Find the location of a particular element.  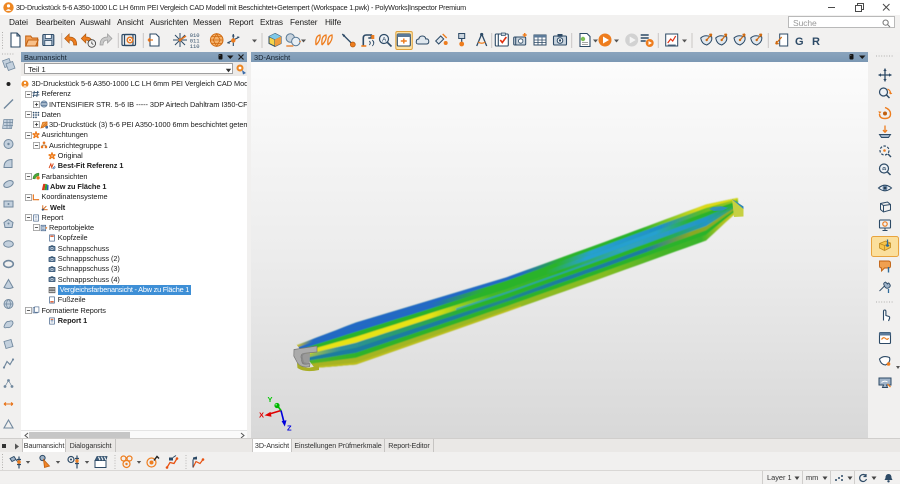

svg-text: X is located at coordinates (261, 414).